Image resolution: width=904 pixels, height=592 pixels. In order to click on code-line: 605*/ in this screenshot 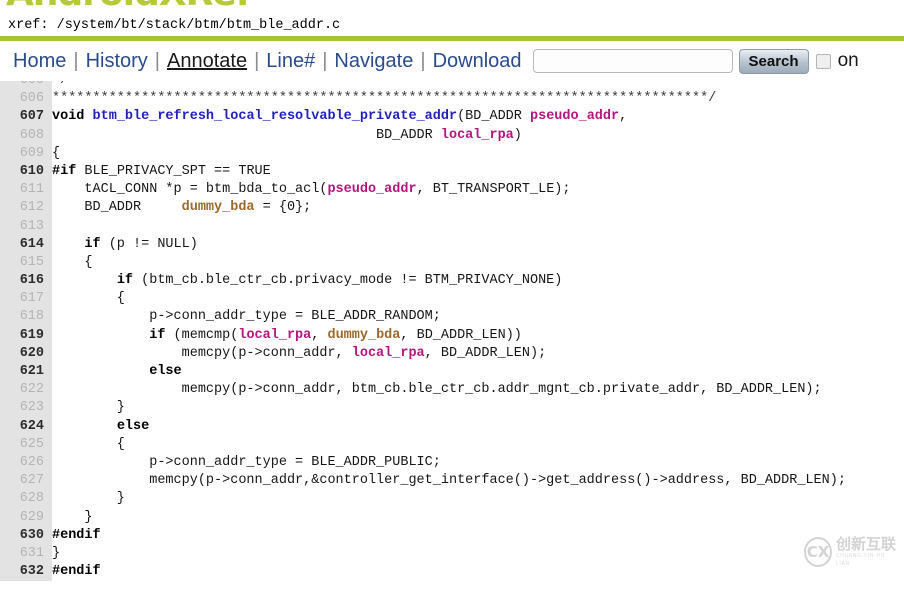, I will do `click(452, 85)`.